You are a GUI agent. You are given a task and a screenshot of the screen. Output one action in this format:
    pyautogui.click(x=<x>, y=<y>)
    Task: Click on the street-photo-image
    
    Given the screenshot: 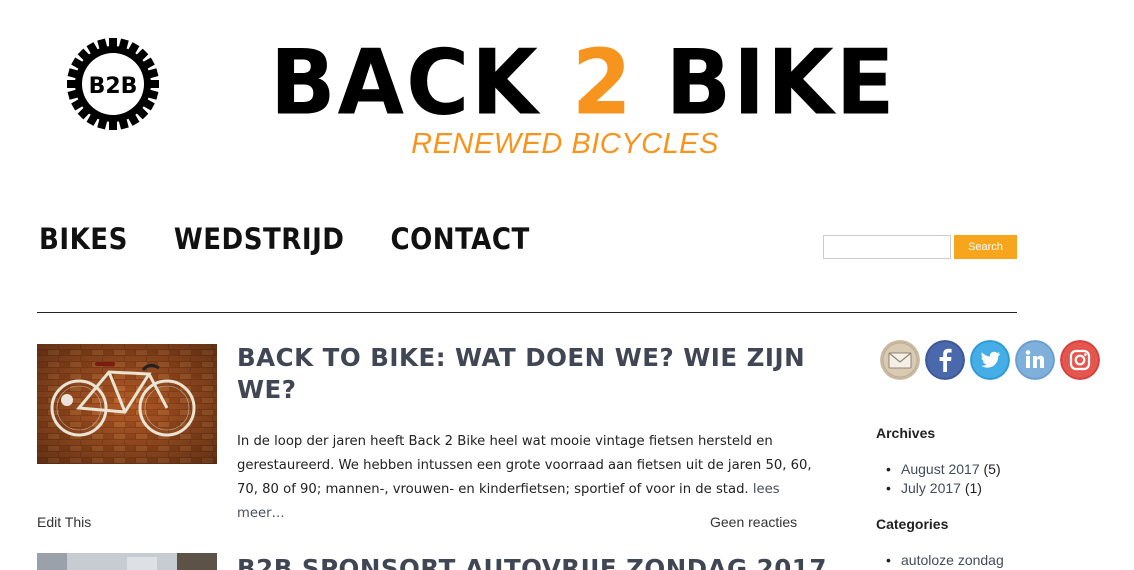 What is the action you would take?
    pyautogui.click(x=127, y=561)
    